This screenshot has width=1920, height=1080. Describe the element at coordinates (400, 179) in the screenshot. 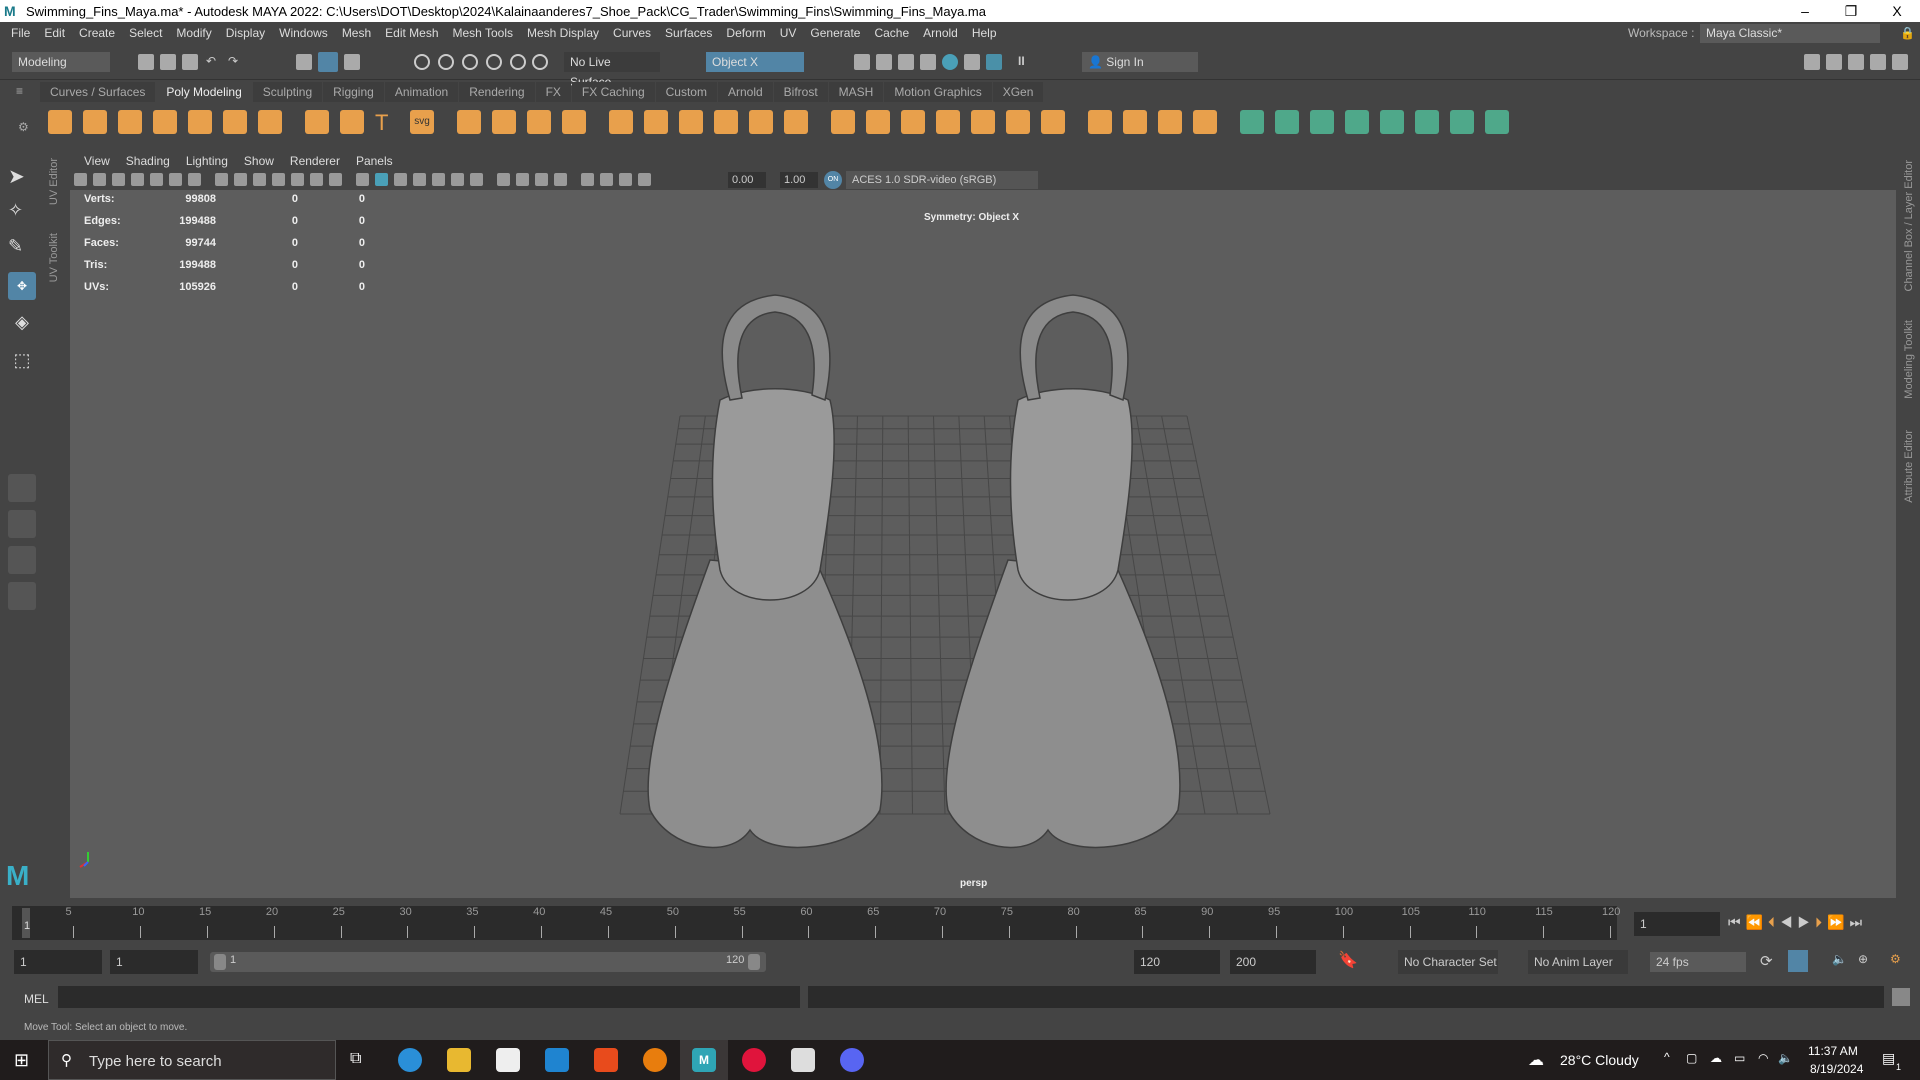

I see `default-material-icon` at that location.